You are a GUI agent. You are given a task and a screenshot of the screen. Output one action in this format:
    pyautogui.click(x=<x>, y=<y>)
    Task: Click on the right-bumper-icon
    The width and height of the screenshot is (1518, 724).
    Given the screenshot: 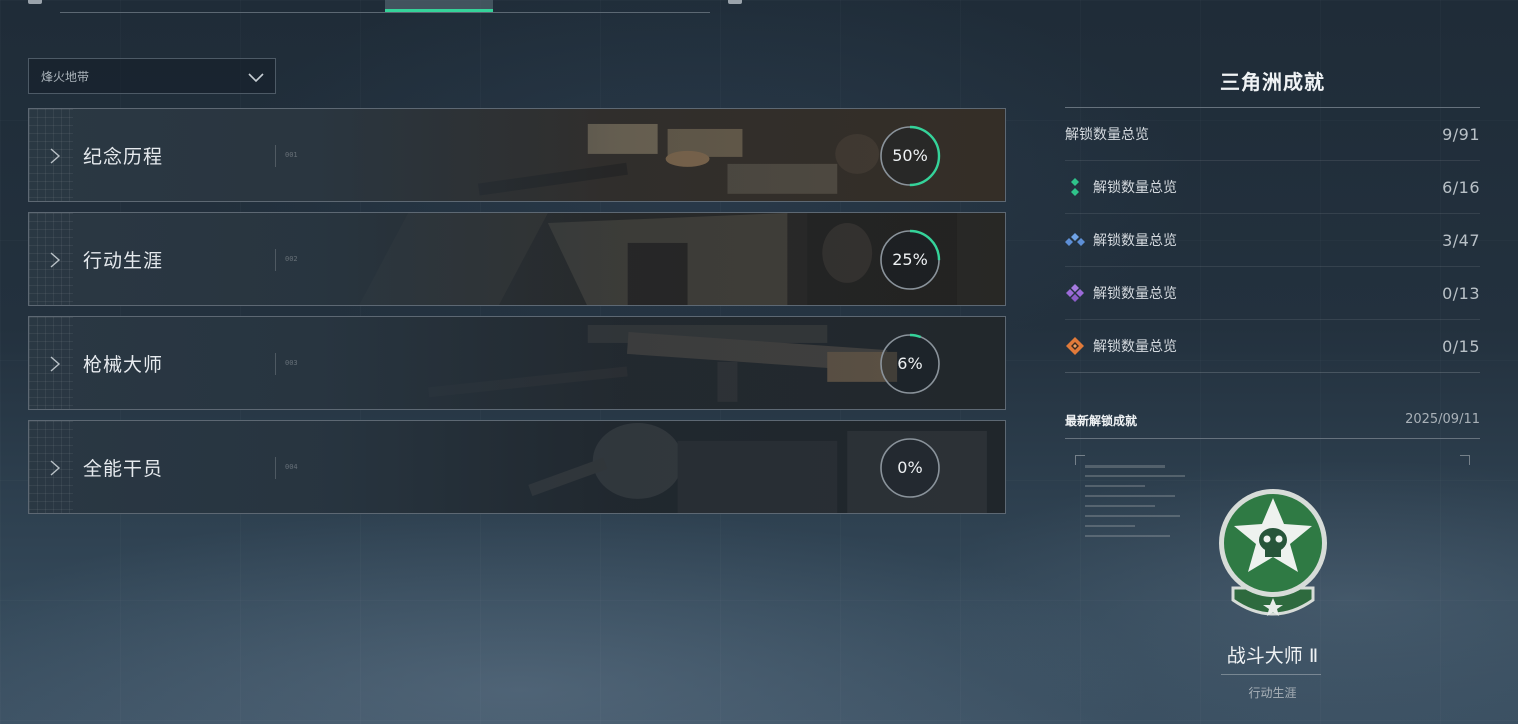 What is the action you would take?
    pyautogui.click(x=735, y=2)
    